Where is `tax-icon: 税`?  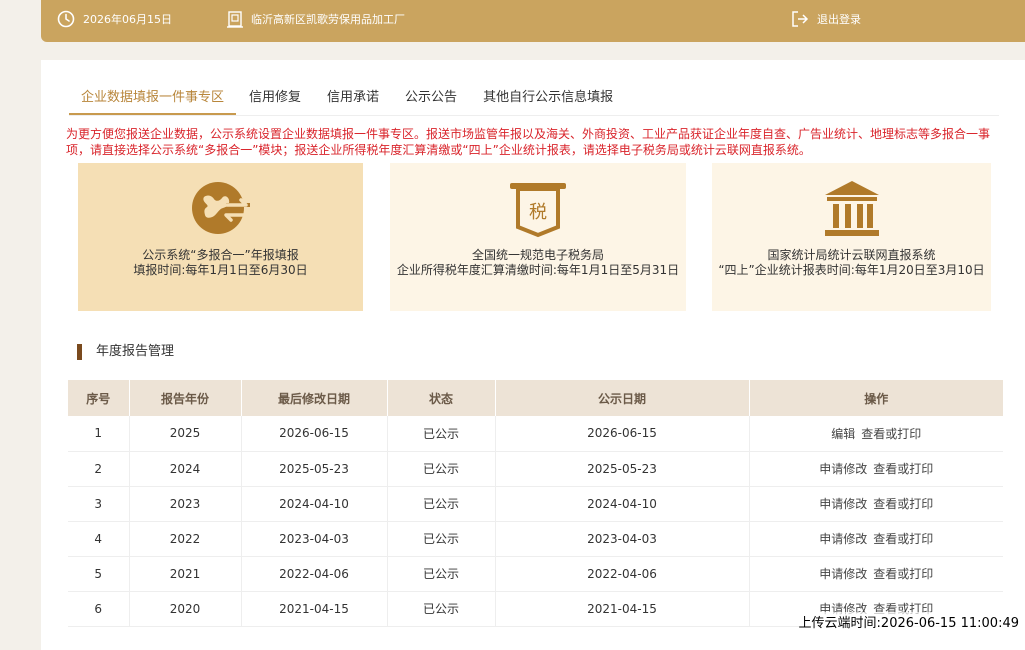
tax-icon: 税 is located at coordinates (538, 210).